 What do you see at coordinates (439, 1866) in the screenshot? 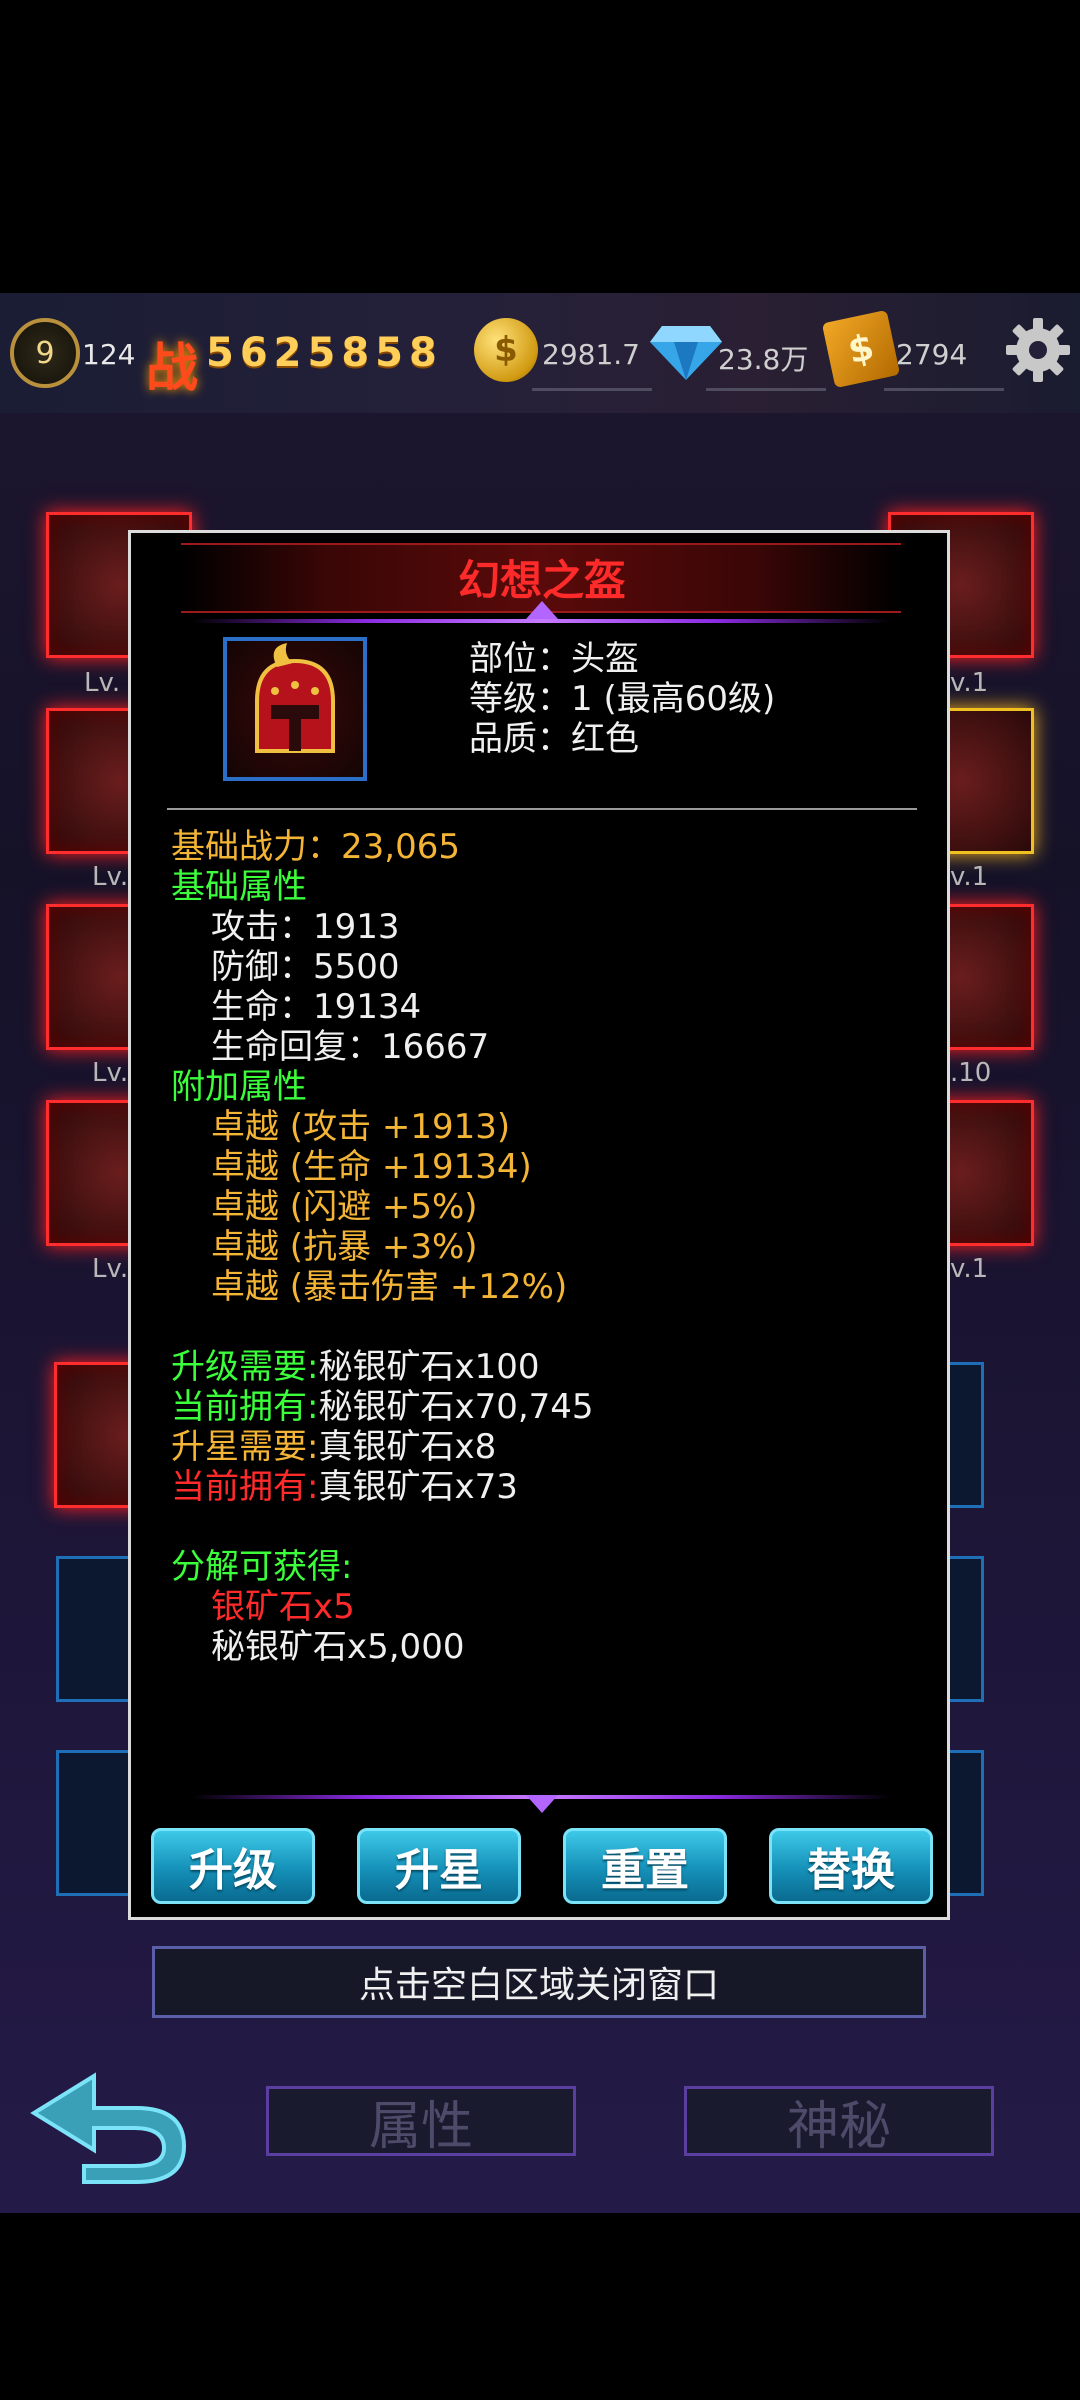
I see `star-up-button: 升星` at bounding box center [439, 1866].